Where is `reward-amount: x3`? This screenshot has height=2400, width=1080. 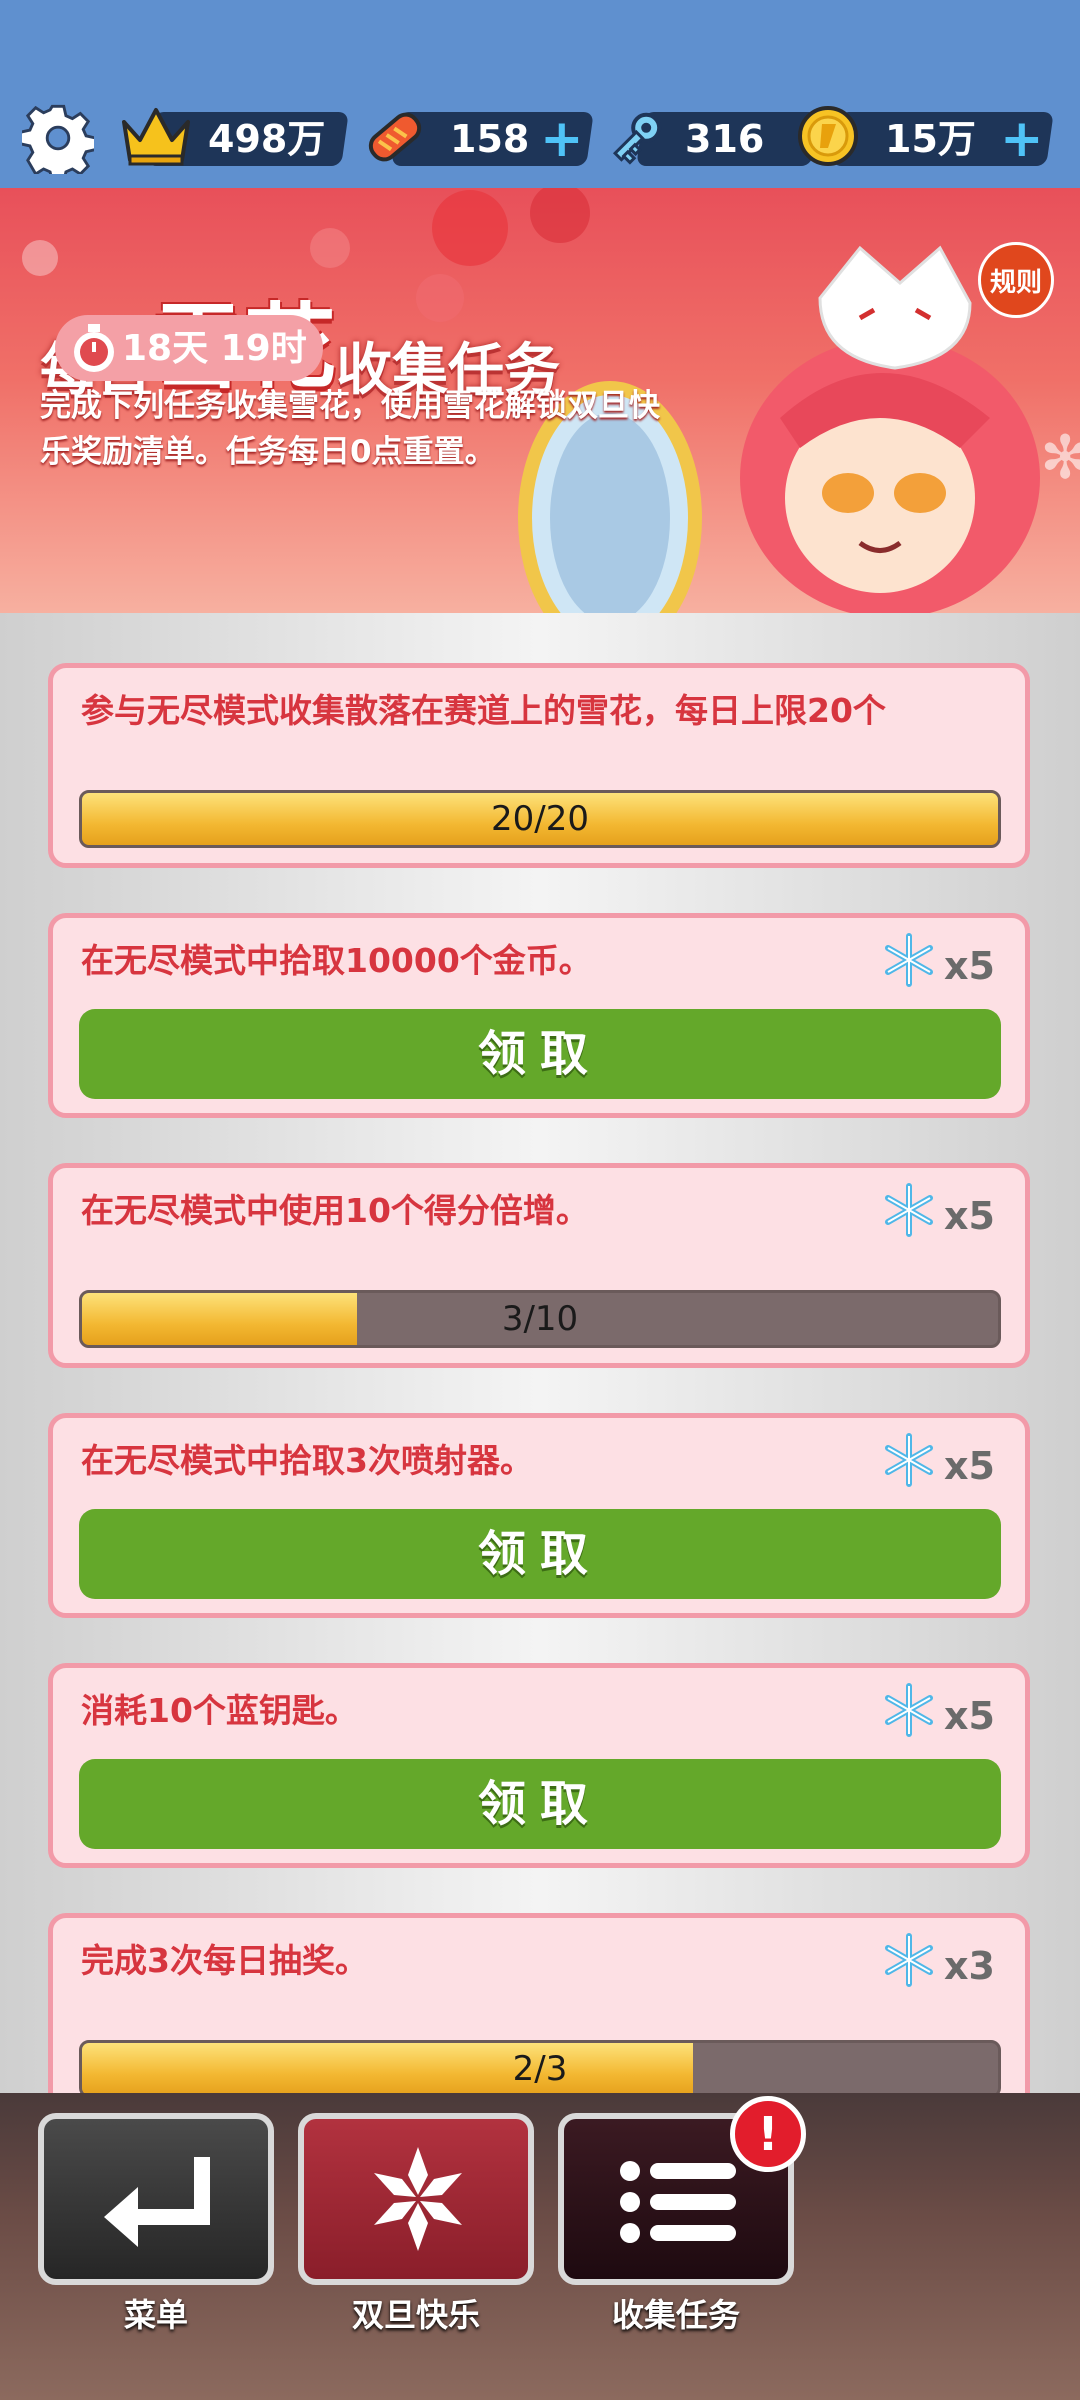
reward-amount: x3 is located at coordinates (969, 1966).